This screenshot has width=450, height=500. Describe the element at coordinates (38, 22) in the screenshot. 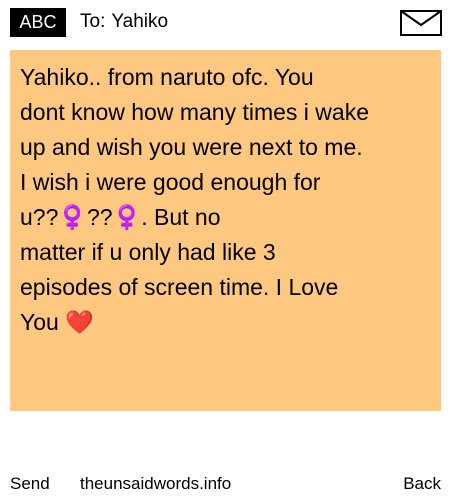

I see `input-mode-badge: ABC` at that location.